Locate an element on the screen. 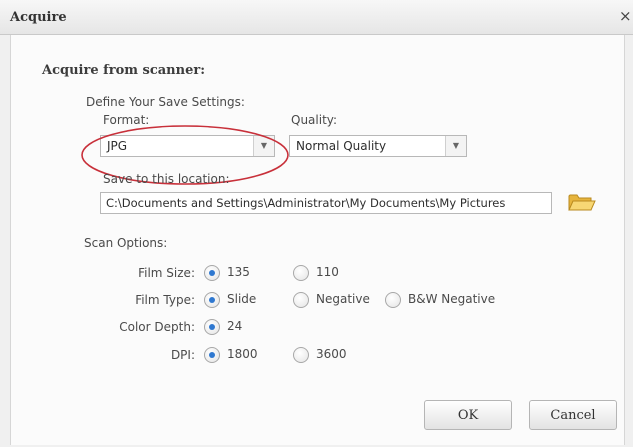 This screenshot has width=633, height=447. film-type-label: Film Type: is located at coordinates (165, 300).